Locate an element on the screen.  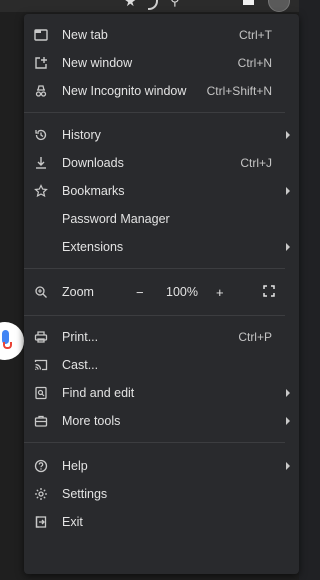
new-window-icon is located at coordinates (41, 63).